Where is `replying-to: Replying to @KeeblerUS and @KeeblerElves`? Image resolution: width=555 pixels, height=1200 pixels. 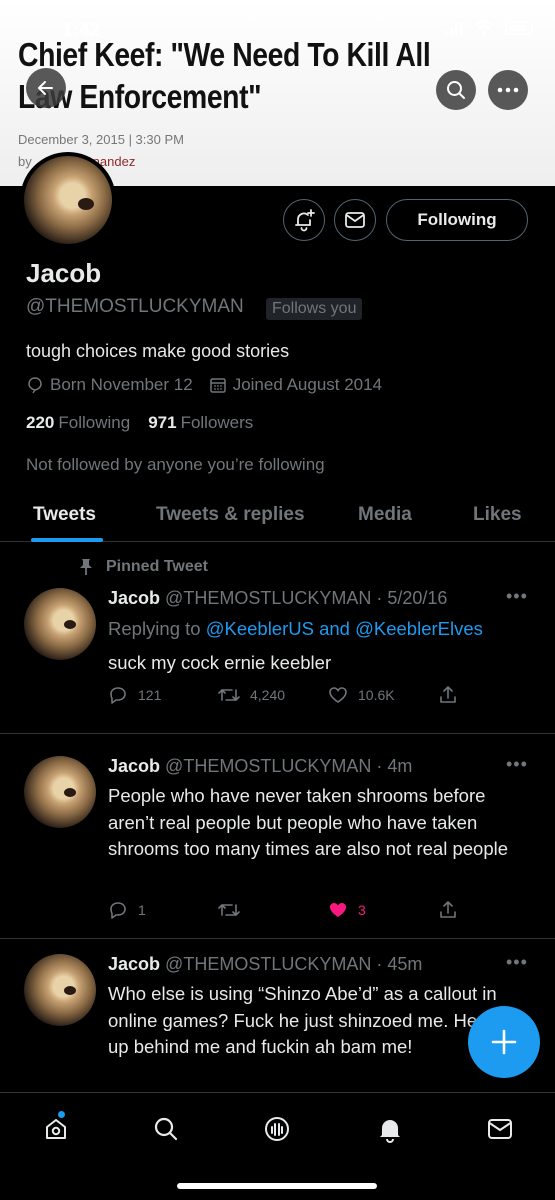
replying-to: Replying to @KeeblerUS and @KeeblerElves is located at coordinates (295, 628).